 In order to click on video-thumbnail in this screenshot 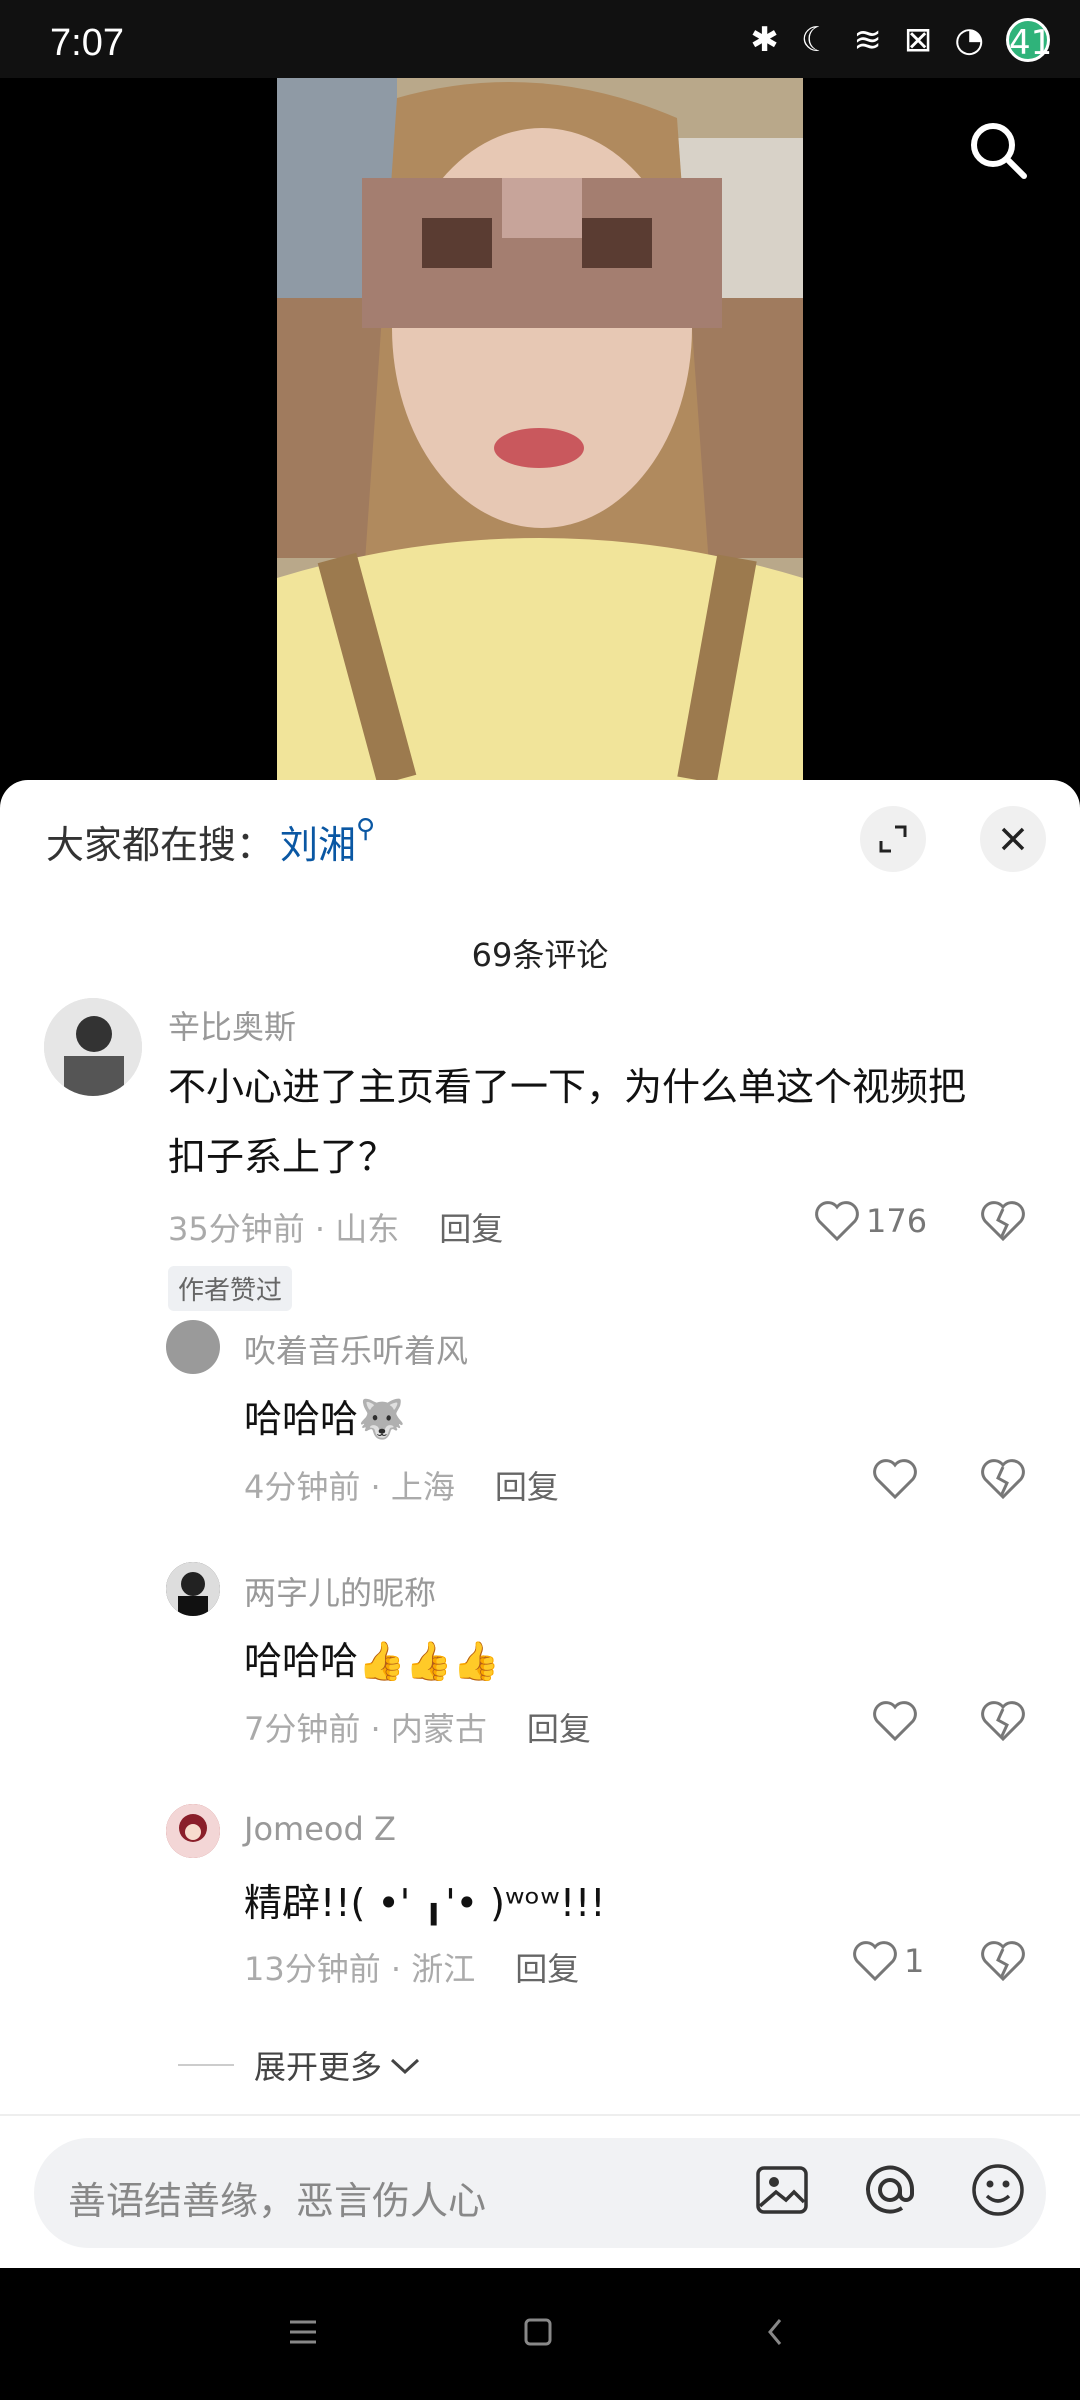, I will do `click(540, 429)`.